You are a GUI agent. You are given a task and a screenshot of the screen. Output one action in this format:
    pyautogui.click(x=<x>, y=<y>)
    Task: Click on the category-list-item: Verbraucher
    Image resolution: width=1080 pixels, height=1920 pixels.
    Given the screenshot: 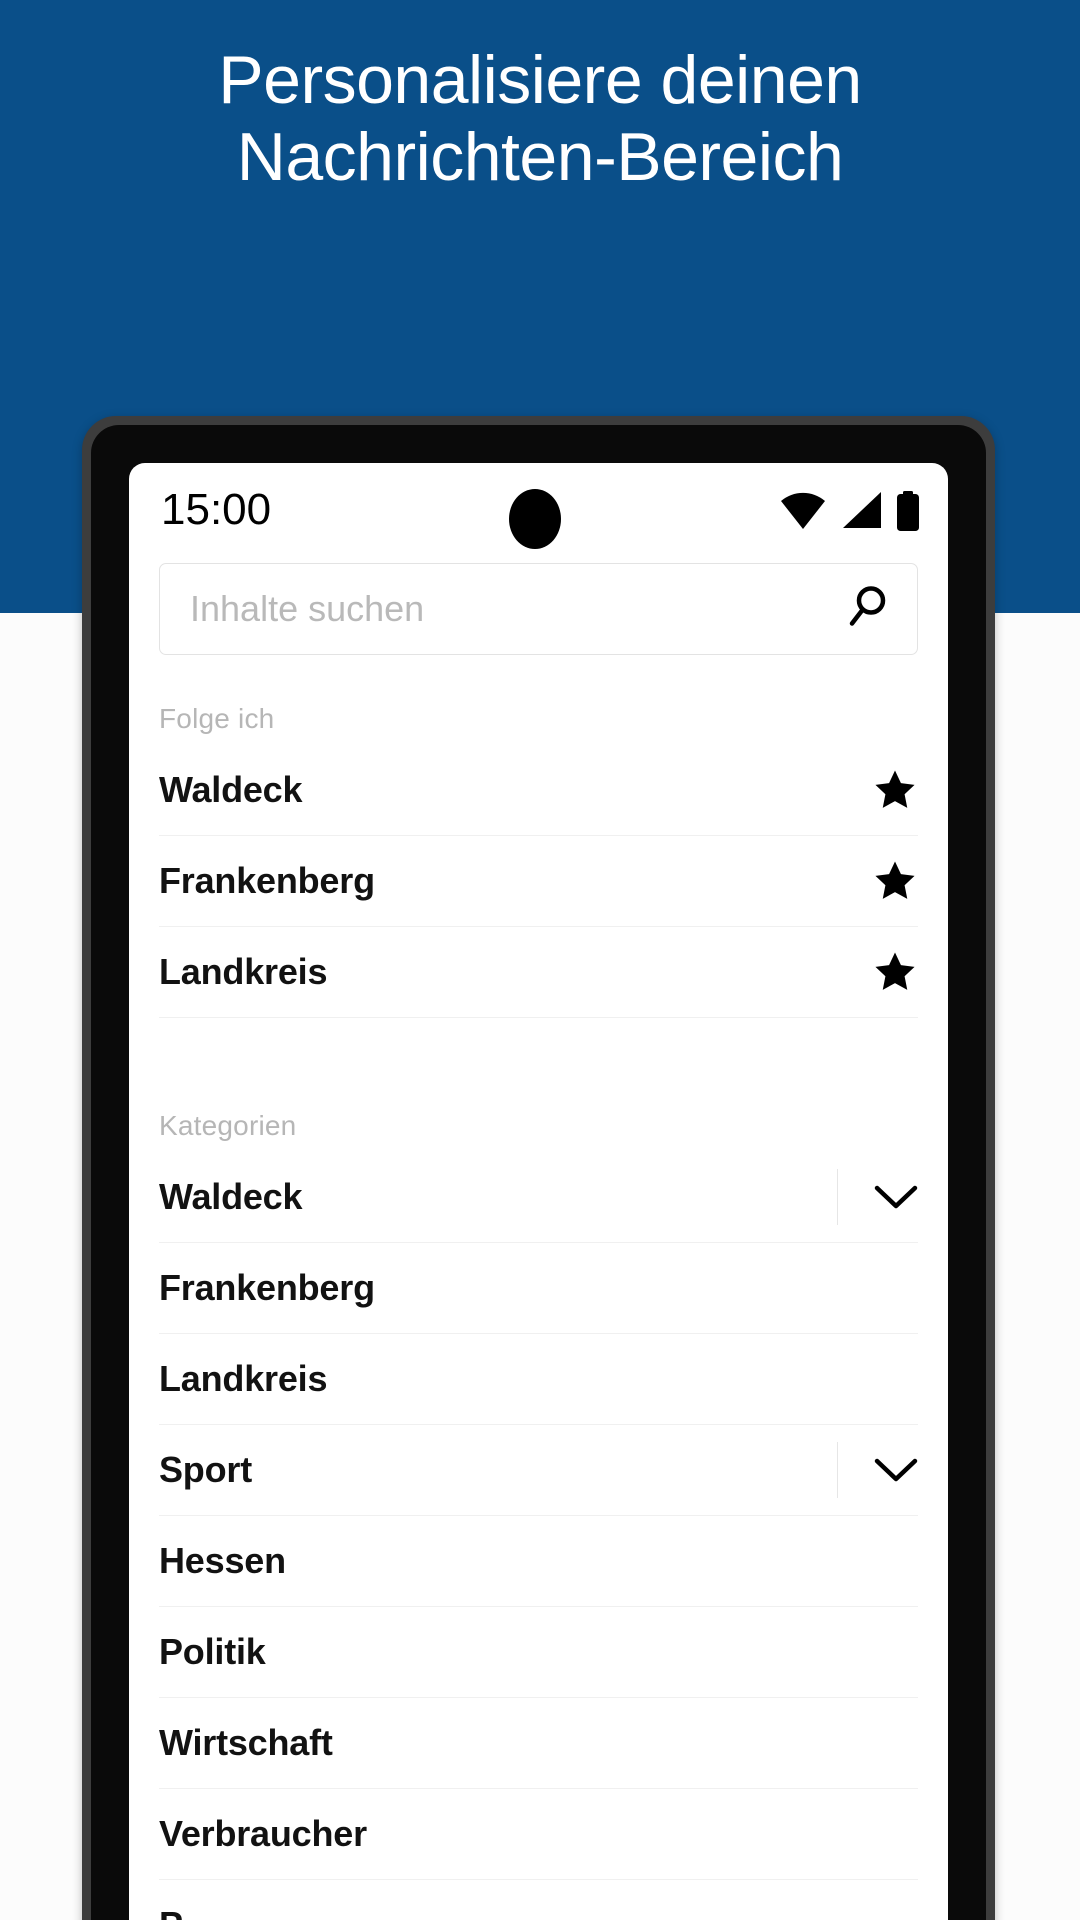 What is the action you would take?
    pyautogui.click(x=538, y=1834)
    